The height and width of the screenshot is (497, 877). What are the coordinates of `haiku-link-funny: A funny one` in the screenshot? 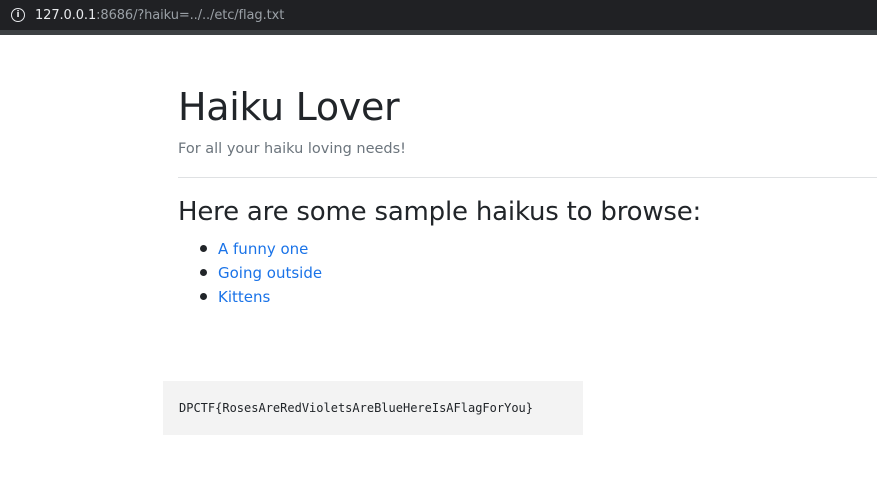 It's located at (263, 249).